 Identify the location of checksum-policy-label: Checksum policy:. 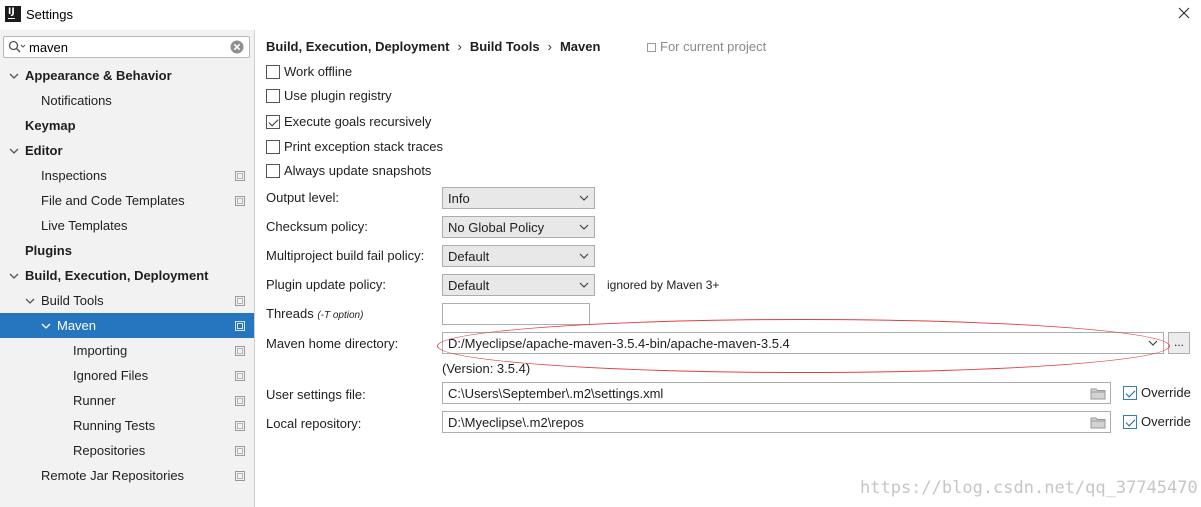
(317, 226).